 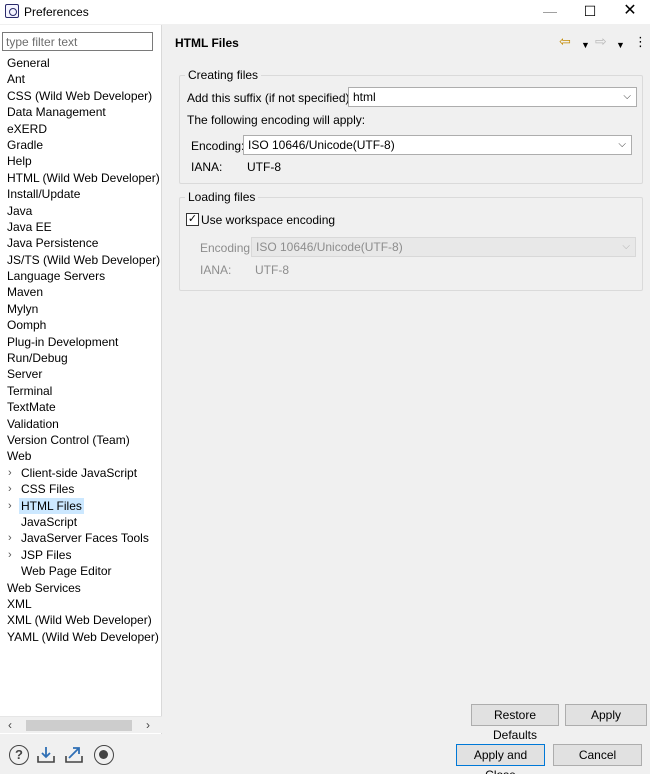 I want to click on tree-item: XML, so click(x=81, y=604).